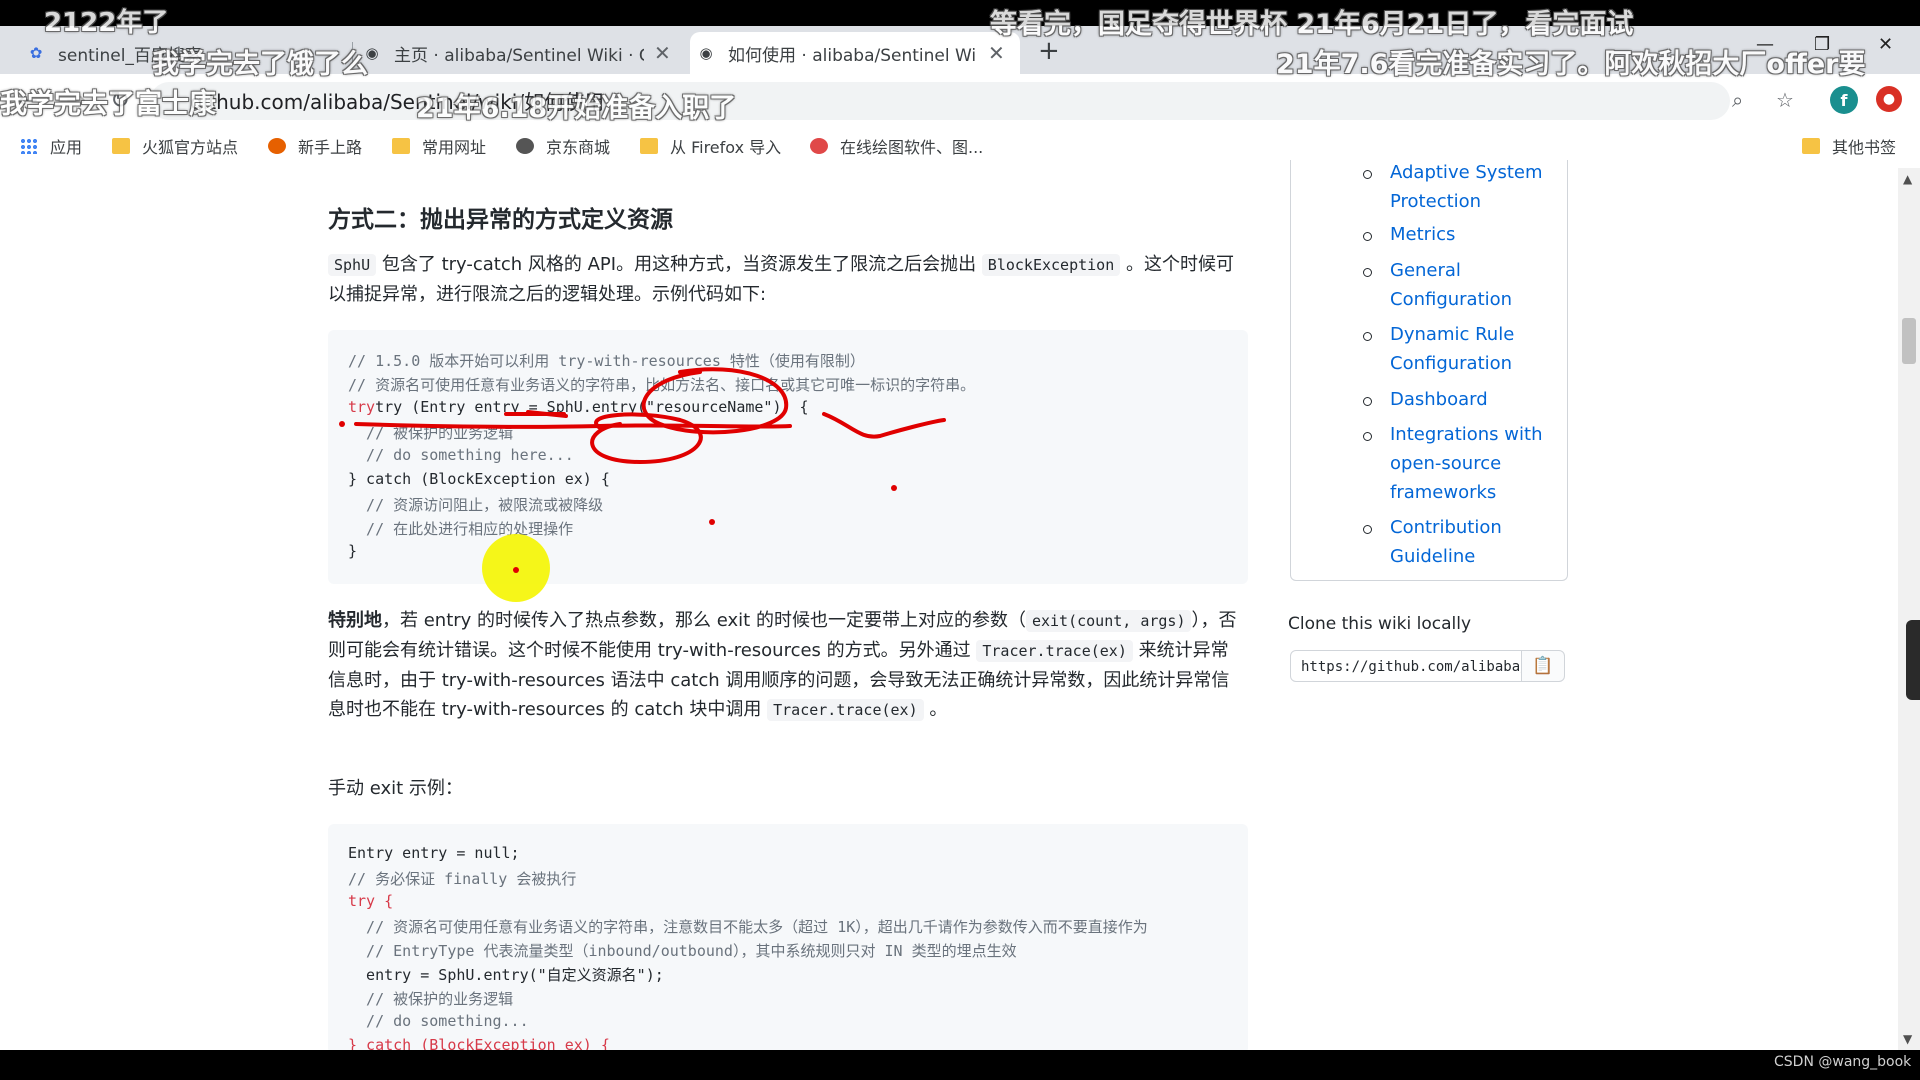 The height and width of the screenshot is (1080, 1920). I want to click on csdn-watermark: CSDN @wang_book, so click(1843, 1062).